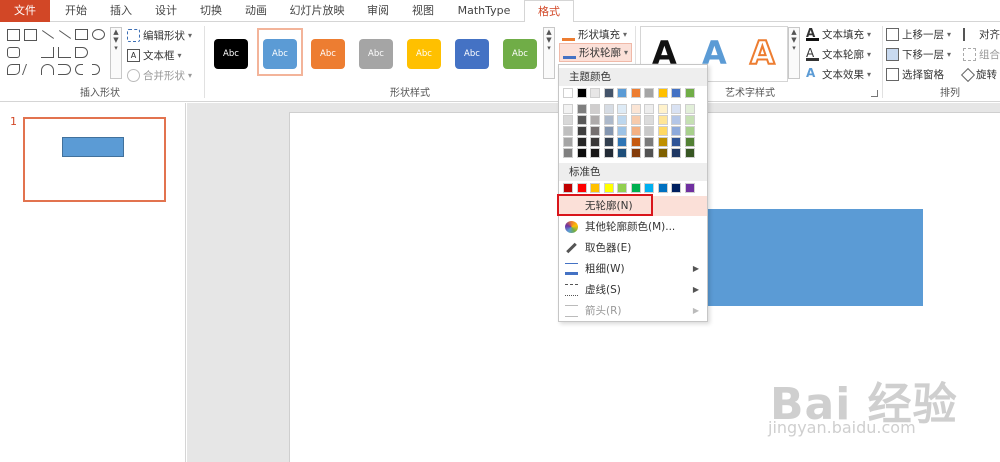 The image size is (1000, 462). Describe the element at coordinates (76, 11) in the screenshot. I see `tab-home: 开始` at that location.